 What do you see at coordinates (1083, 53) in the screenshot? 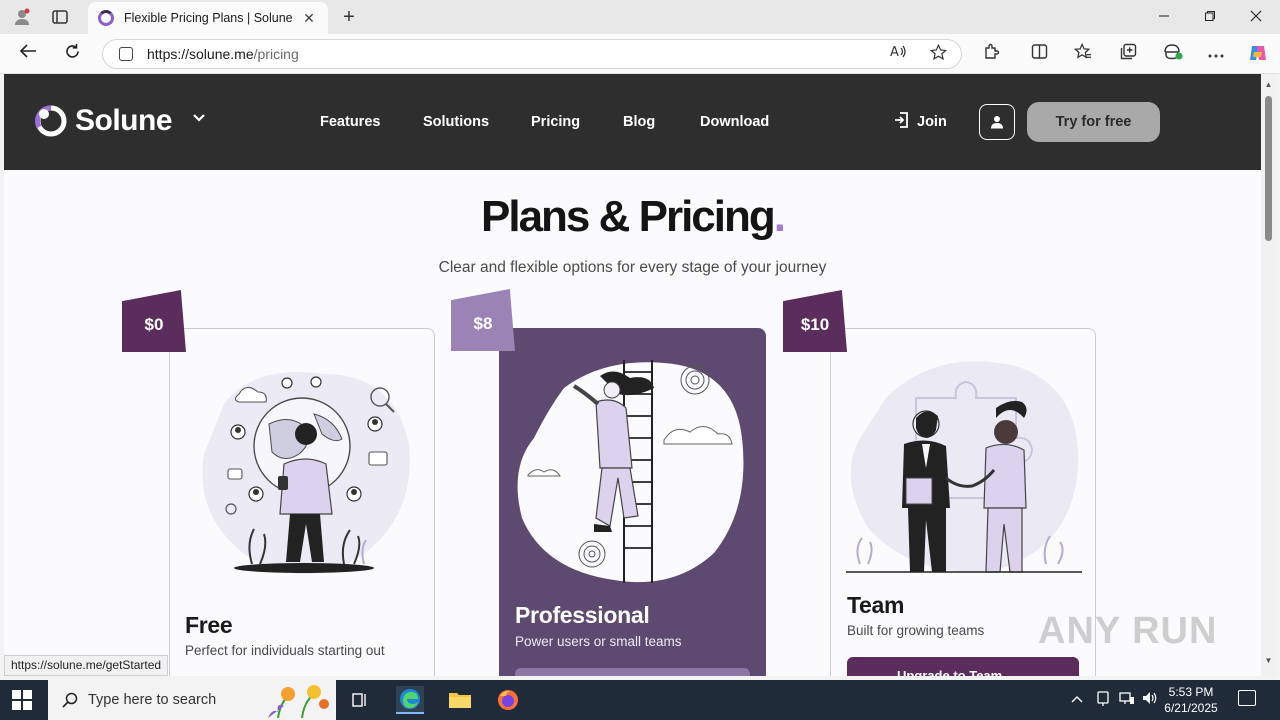
I see `favorites-icon` at bounding box center [1083, 53].